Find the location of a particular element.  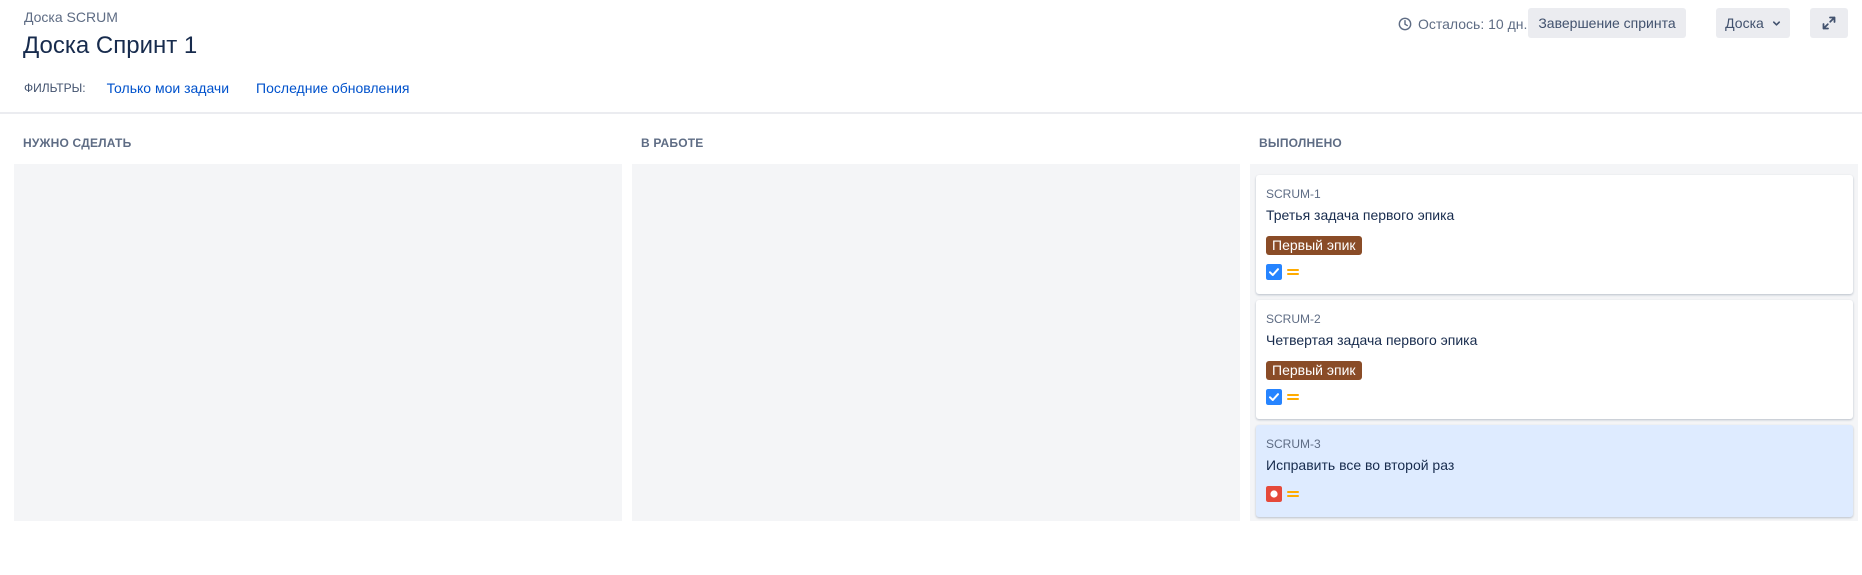

filter-recently-updated: Последние обновления is located at coordinates (332, 88).